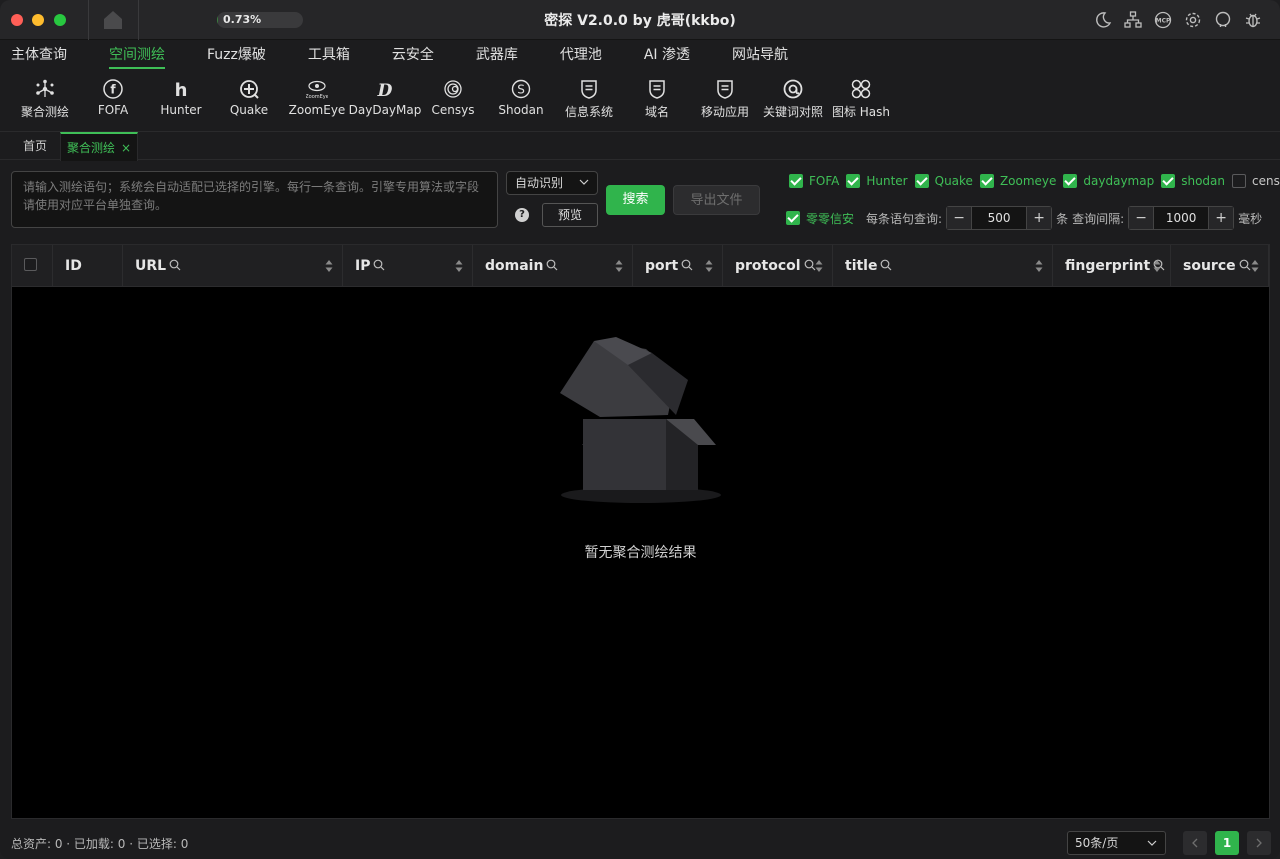 The width and height of the screenshot is (1280, 859). Describe the element at coordinates (99, 146) in the screenshot. I see `tab-aggregate: 聚合测绘 ×` at that location.